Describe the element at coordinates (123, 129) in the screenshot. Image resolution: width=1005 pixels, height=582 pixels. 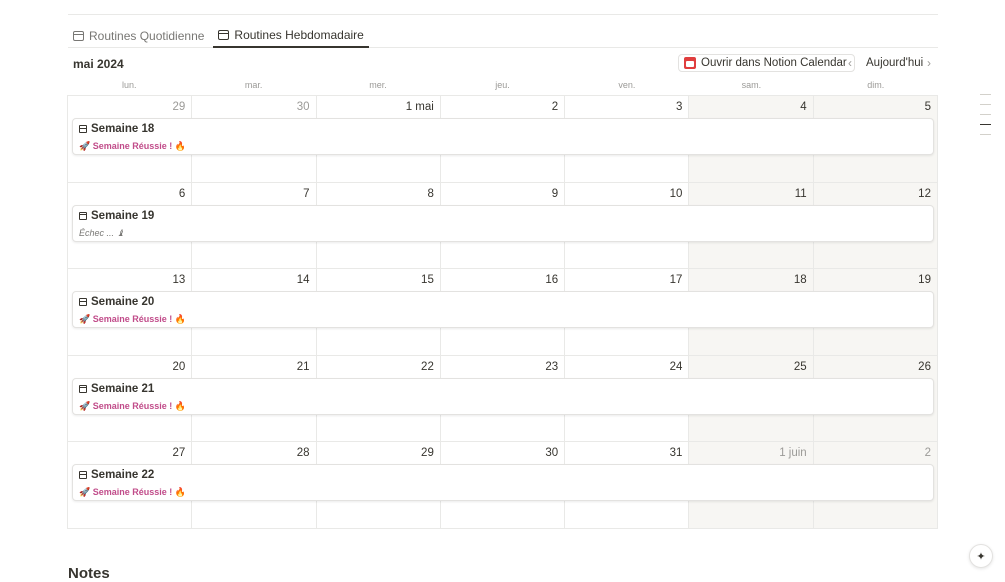
I see `week-card-title-text: Semaine 18` at that location.